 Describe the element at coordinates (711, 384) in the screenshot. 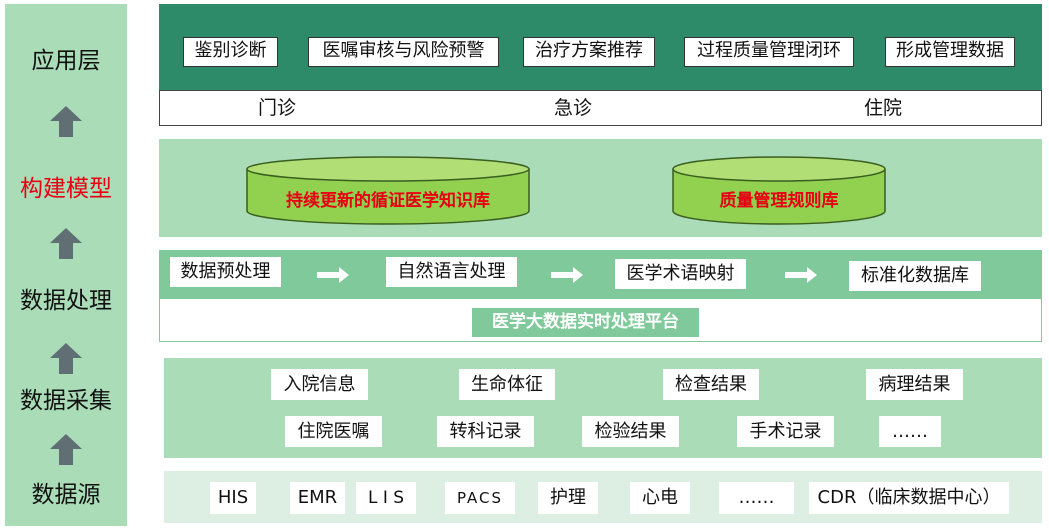

I see `collect-item-box: 检查结果` at that location.